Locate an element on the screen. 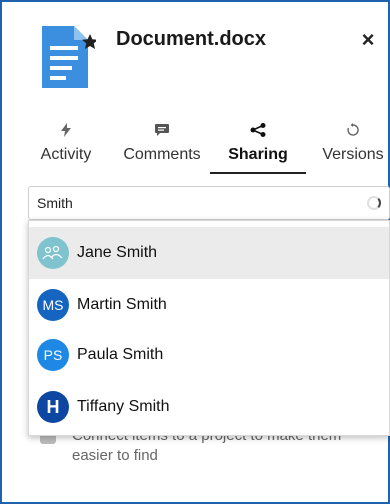 This screenshot has width=390, height=504. people-search-box is located at coordinates (209, 203).